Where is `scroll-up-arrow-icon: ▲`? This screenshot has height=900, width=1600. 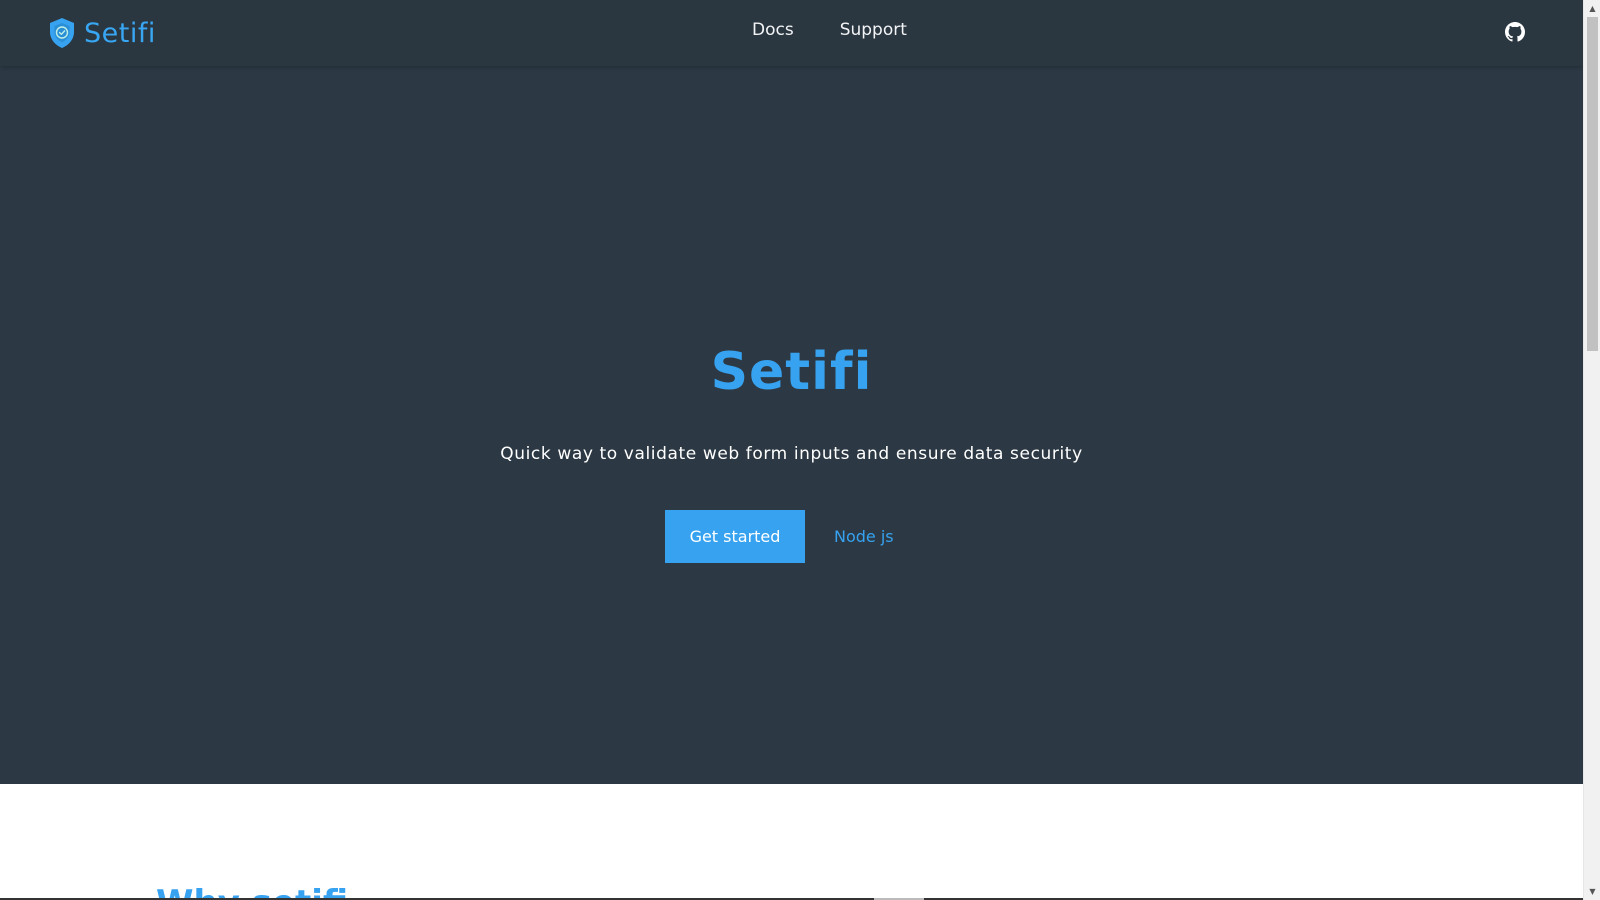 scroll-up-arrow-icon: ▲ is located at coordinates (1592, 8).